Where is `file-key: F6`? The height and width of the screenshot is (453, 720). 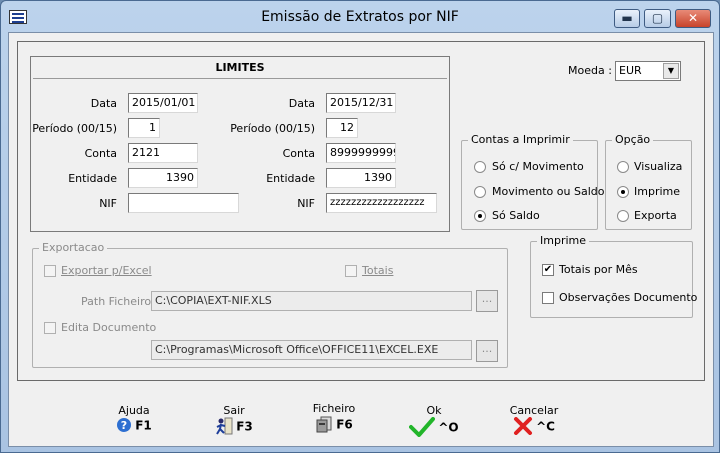
file-key: F6 is located at coordinates (344, 424).